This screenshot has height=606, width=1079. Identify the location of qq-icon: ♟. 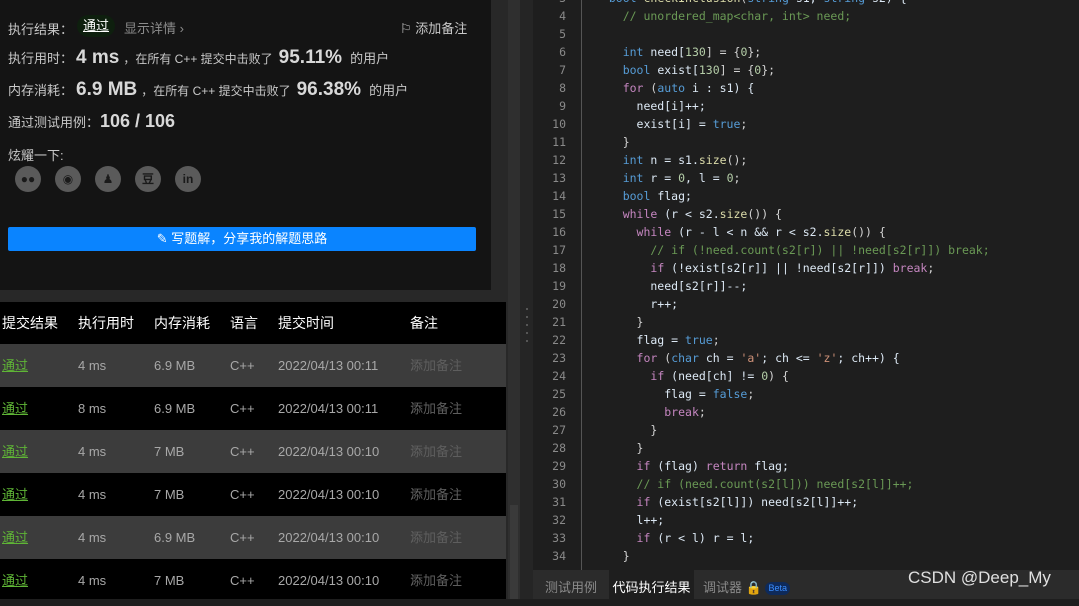
(108, 179).